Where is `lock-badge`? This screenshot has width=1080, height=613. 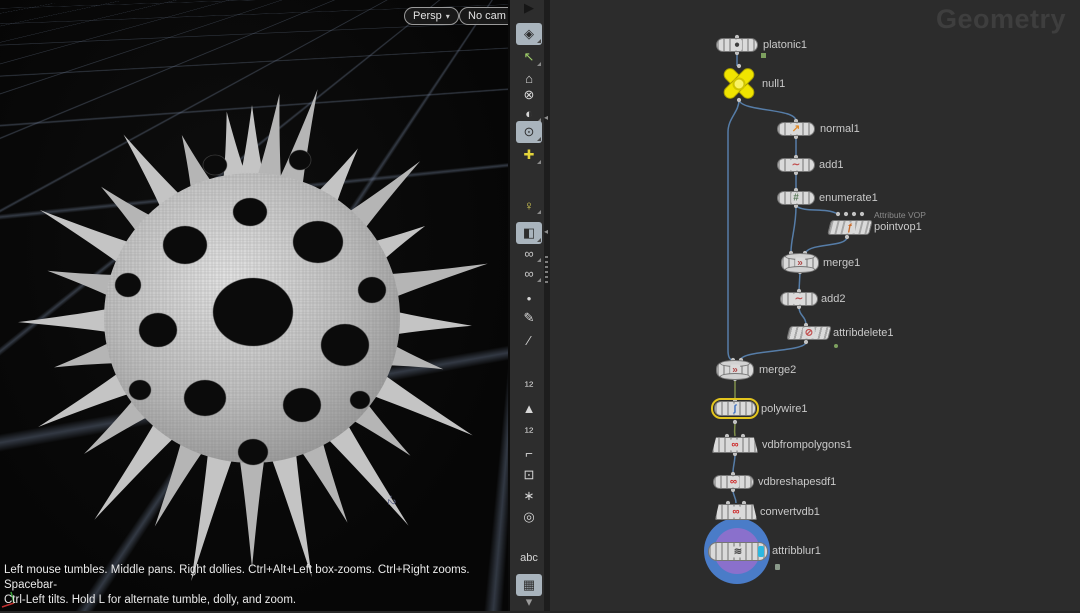 lock-badge is located at coordinates (777, 567).